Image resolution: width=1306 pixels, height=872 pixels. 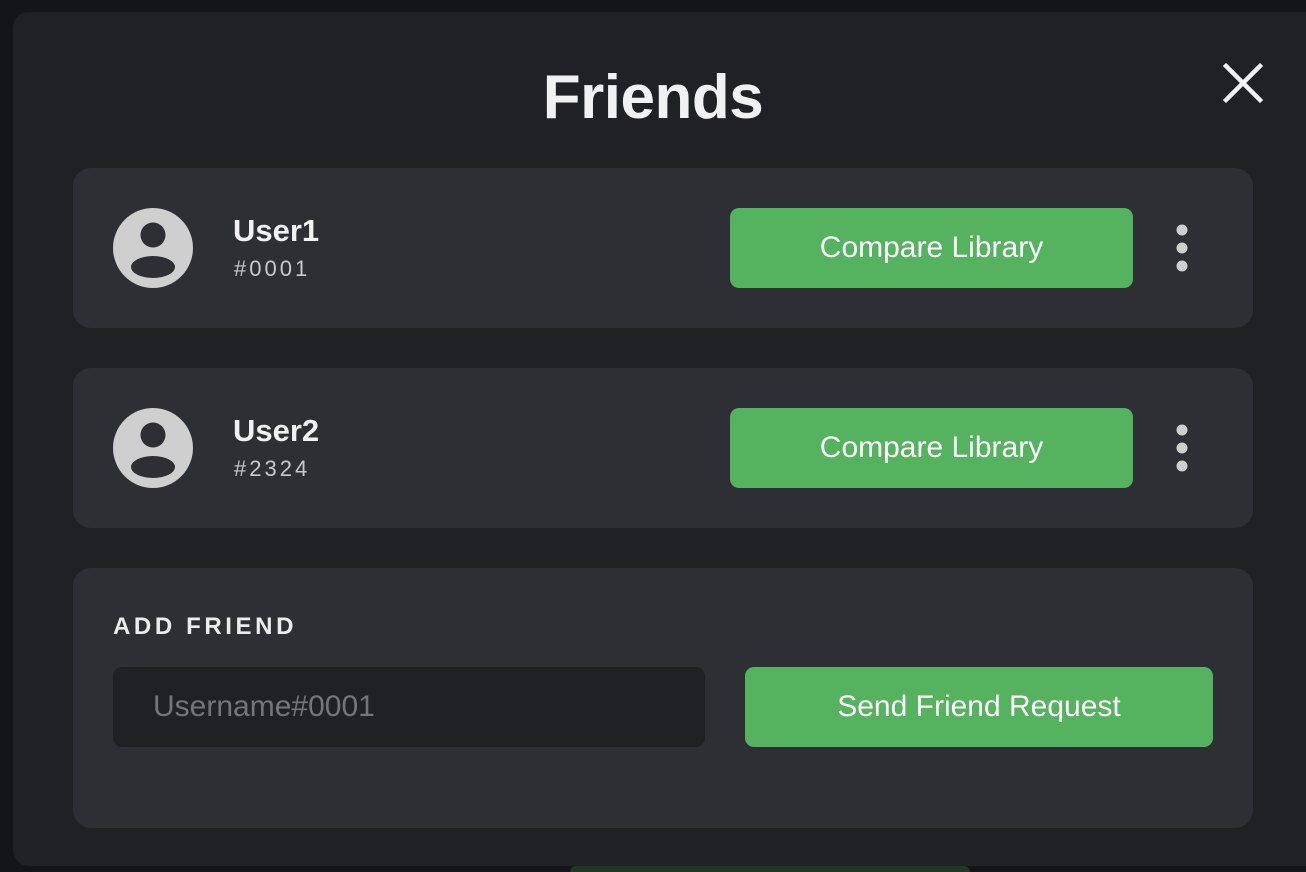 What do you see at coordinates (272, 468) in the screenshot?
I see `friend-tag: #2324` at bounding box center [272, 468].